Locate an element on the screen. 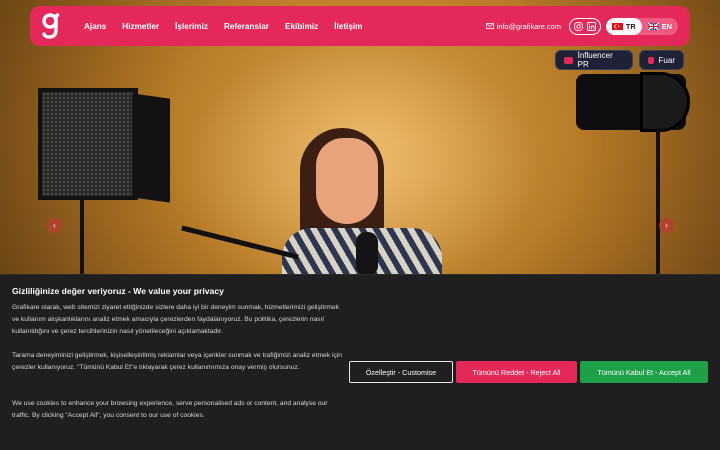 This screenshot has width=720, height=450. uk-flag-icon is located at coordinates (653, 26).